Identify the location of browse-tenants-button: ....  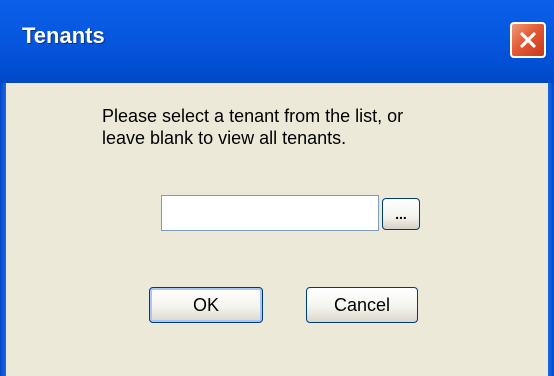
(401, 214).